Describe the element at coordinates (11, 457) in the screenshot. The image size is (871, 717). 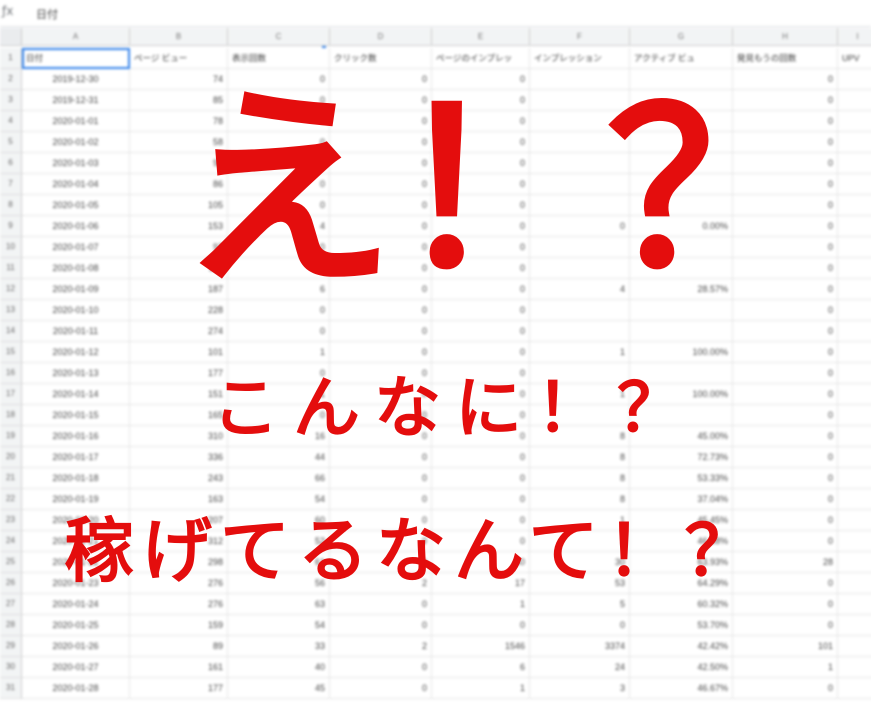
I see `row-number: 20` at that location.